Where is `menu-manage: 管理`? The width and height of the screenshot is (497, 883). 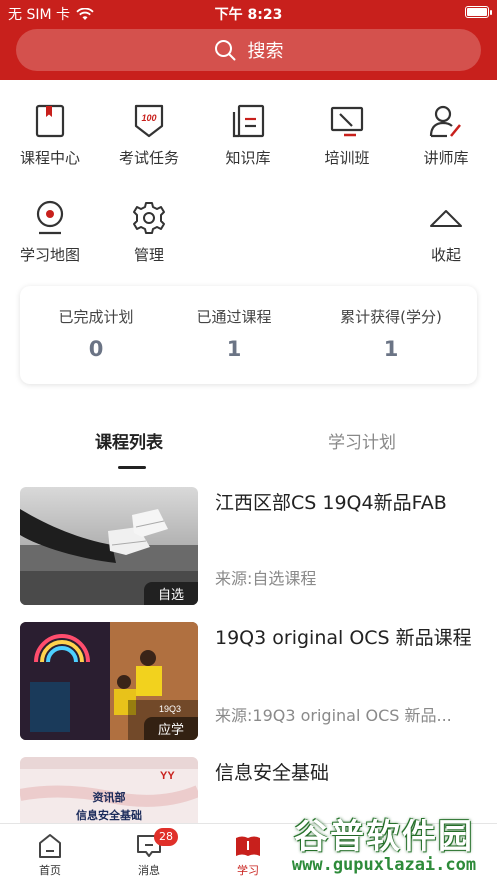
menu-manage: 管理 is located at coordinates (149, 225).